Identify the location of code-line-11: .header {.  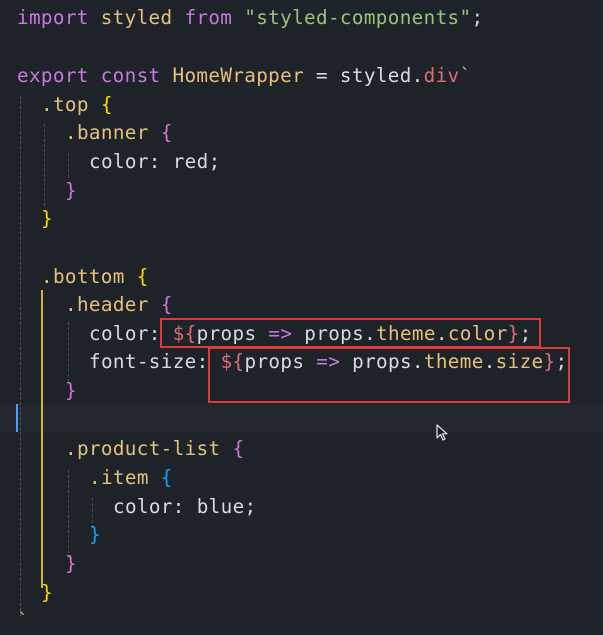
(119, 304).